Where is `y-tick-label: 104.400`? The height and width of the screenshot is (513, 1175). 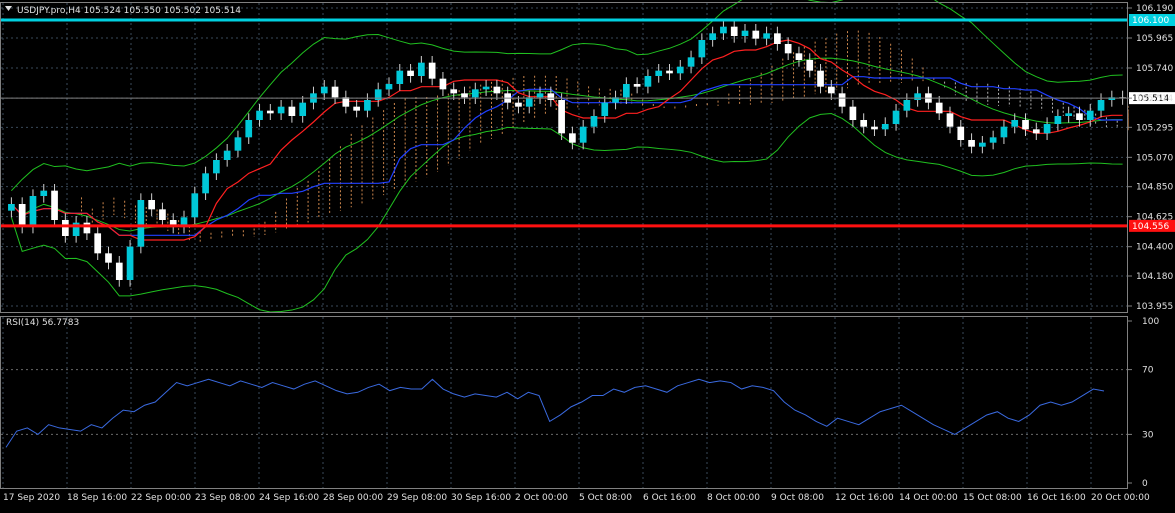
y-tick-label: 104.400 is located at coordinates (1154, 248).